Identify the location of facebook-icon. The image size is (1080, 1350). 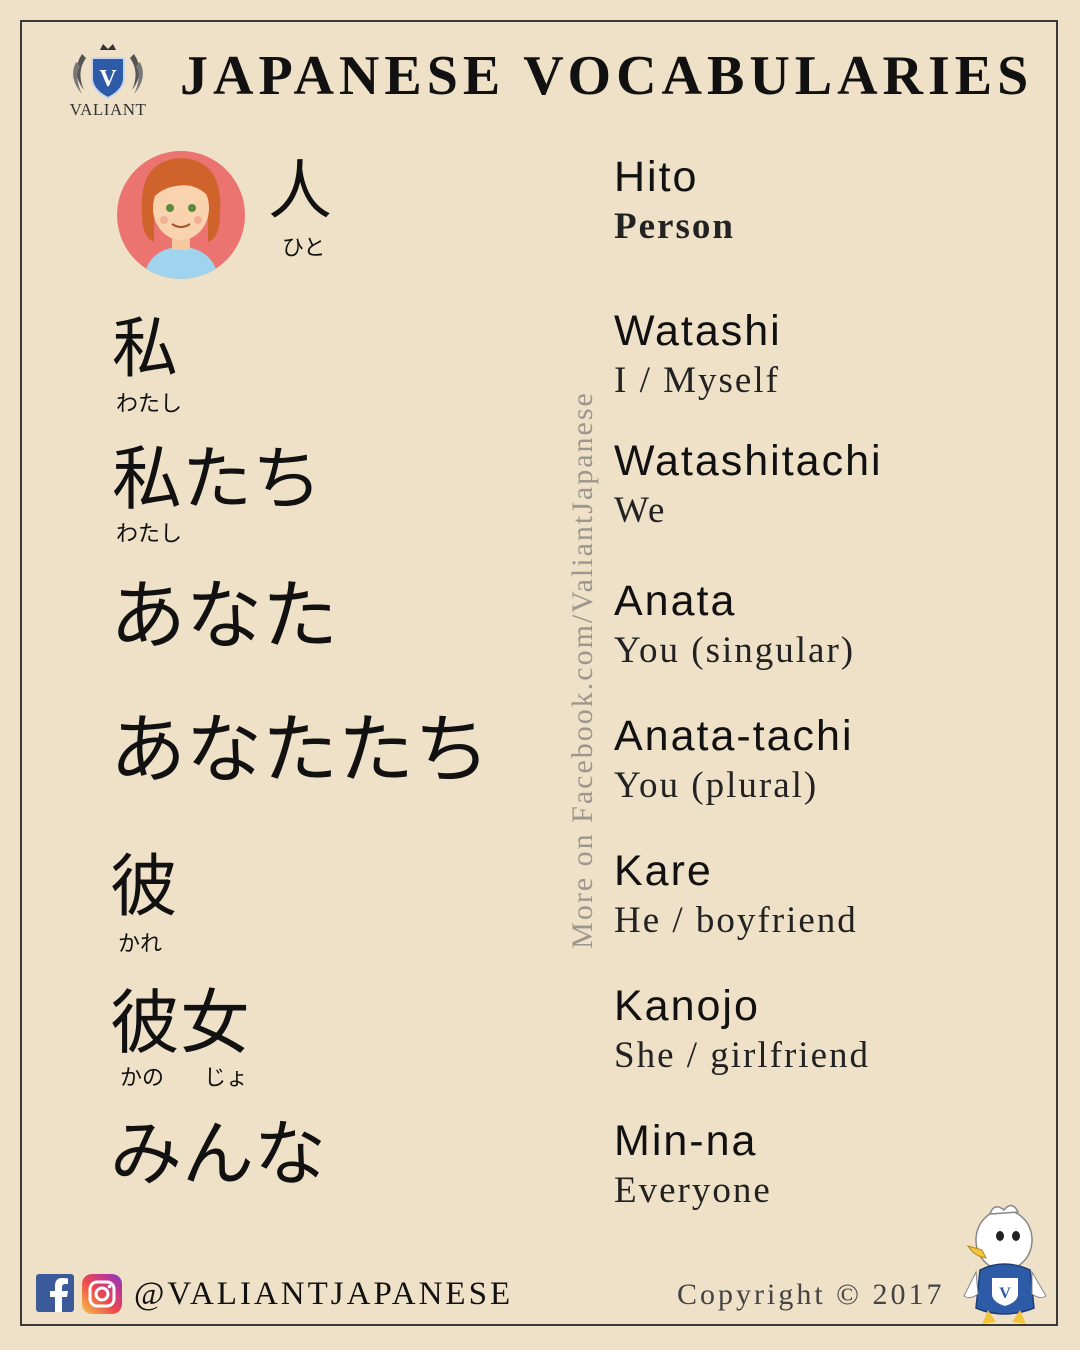
(55, 1293).